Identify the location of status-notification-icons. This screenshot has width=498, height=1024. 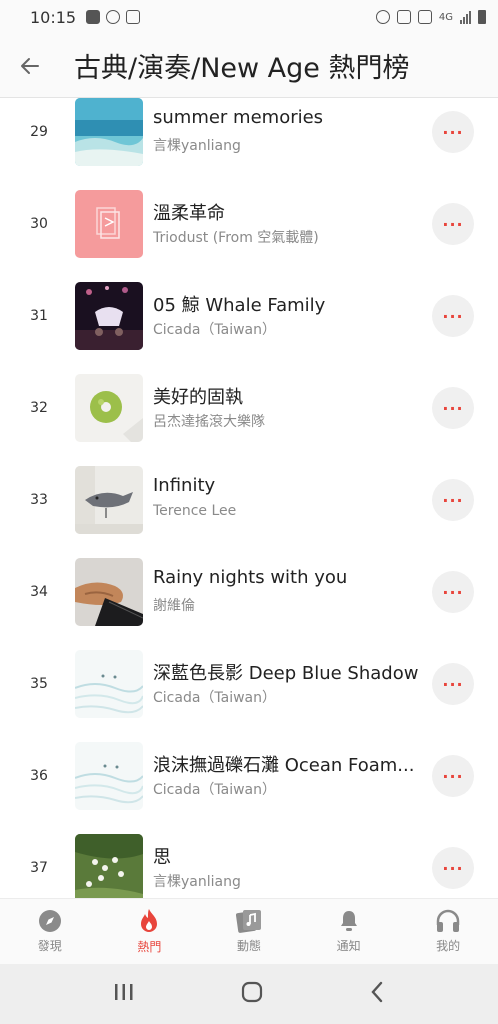
(113, 17).